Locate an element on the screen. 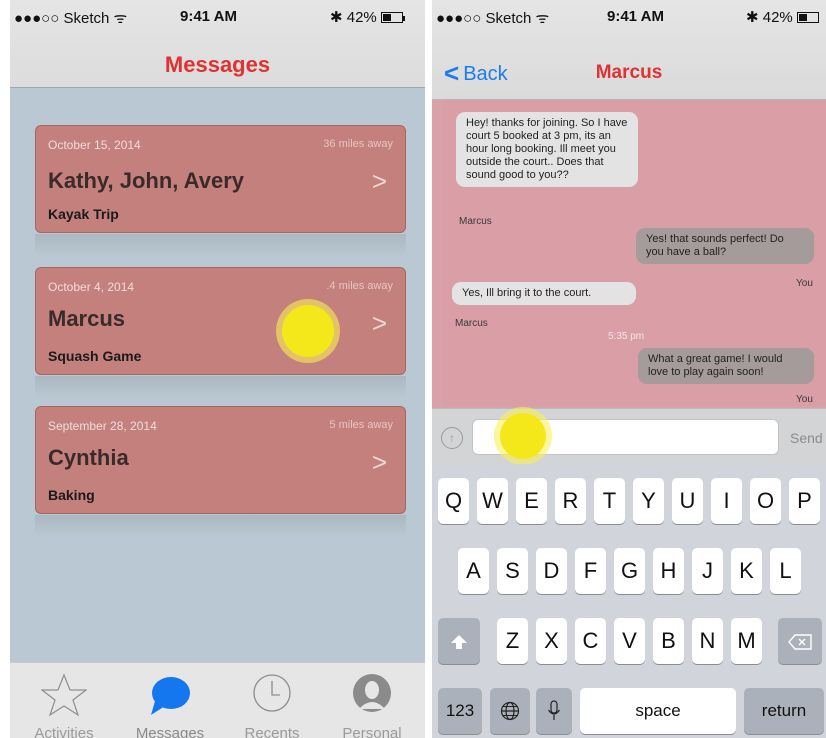 The height and width of the screenshot is (738, 826). key-s: S is located at coordinates (512, 571).